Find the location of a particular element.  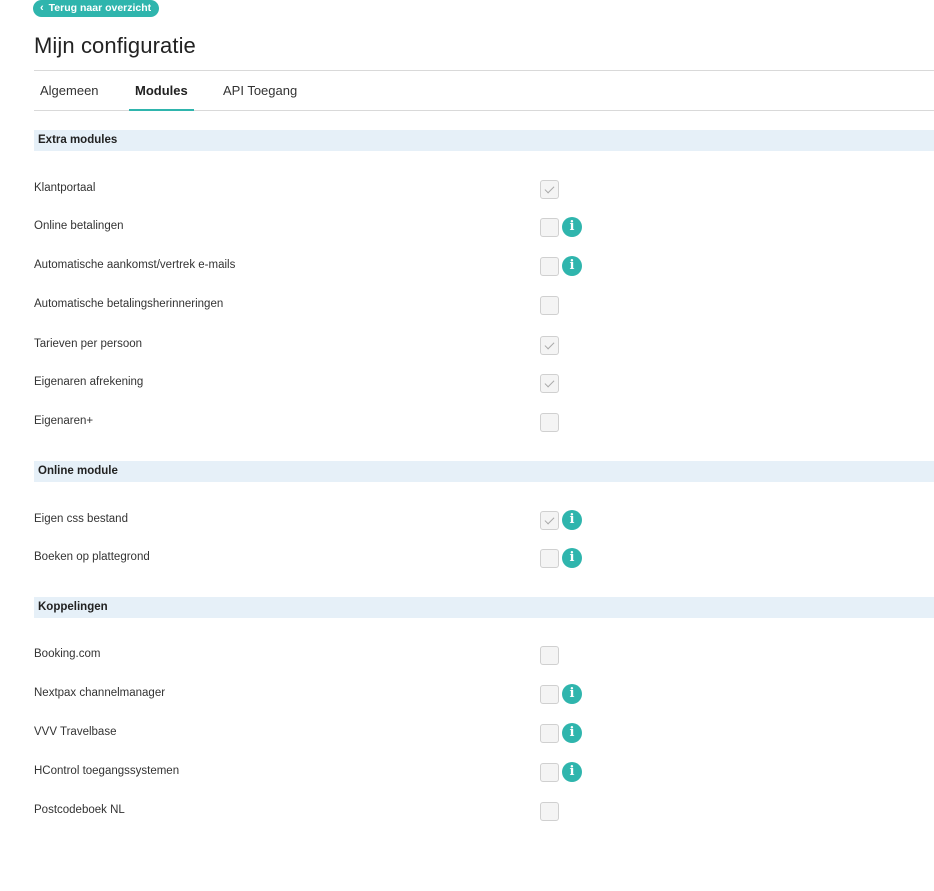

back-button-label: Terug naar overzicht is located at coordinates (100, 8).